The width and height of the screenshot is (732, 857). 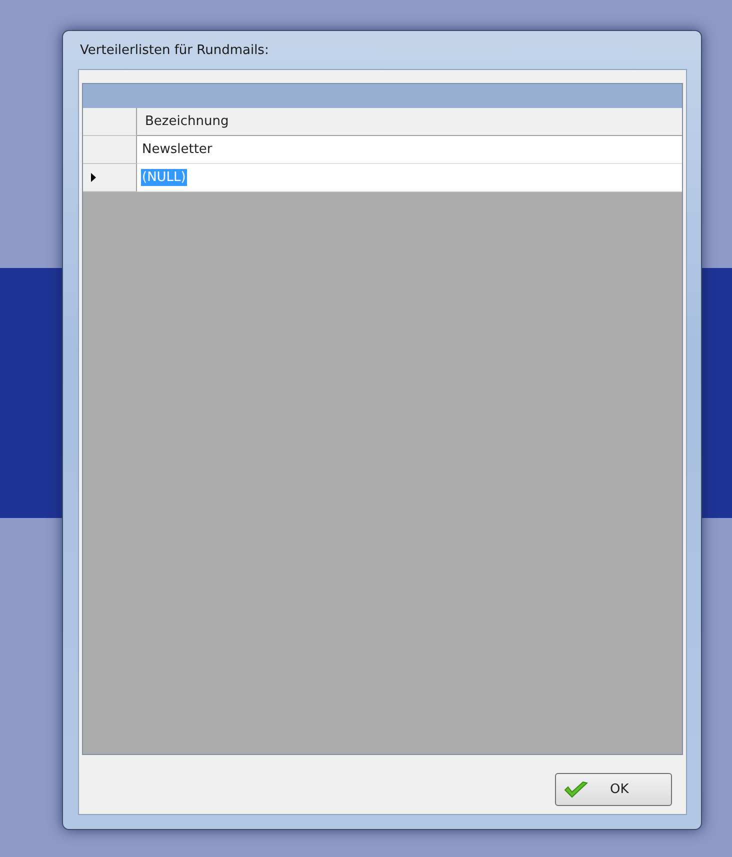 I want to click on column-header: Bezeichnung, so click(x=409, y=122).